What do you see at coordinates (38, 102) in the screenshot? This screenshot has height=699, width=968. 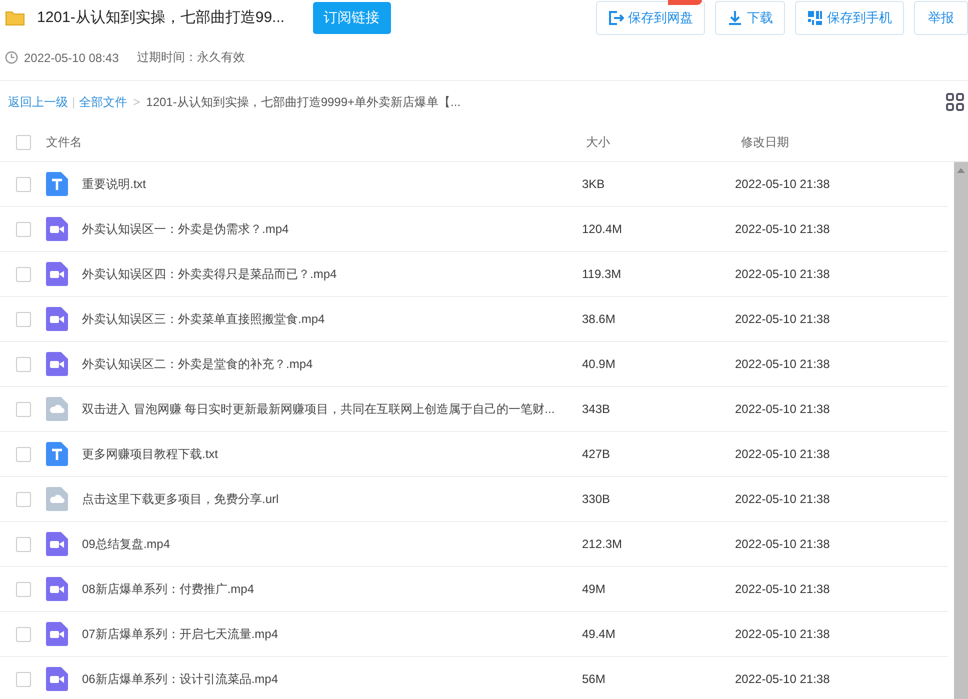 I see `back-link: 返回上一级` at bounding box center [38, 102].